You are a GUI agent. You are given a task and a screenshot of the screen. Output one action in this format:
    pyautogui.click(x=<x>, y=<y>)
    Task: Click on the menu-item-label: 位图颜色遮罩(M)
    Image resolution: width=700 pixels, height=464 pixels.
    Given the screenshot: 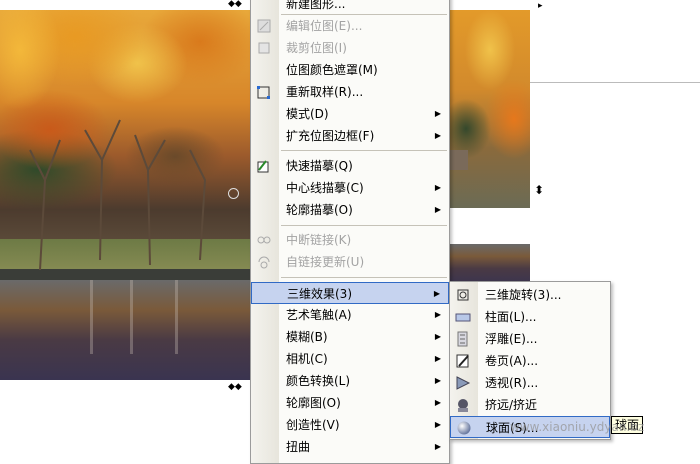 What is the action you would take?
    pyautogui.click(x=332, y=70)
    